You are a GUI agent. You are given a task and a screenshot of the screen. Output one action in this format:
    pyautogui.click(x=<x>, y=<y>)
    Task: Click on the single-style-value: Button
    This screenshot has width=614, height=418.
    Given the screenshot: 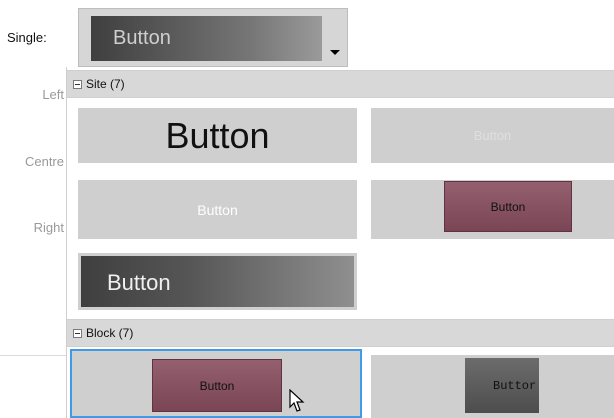 What is the action you would take?
    pyautogui.click(x=142, y=38)
    